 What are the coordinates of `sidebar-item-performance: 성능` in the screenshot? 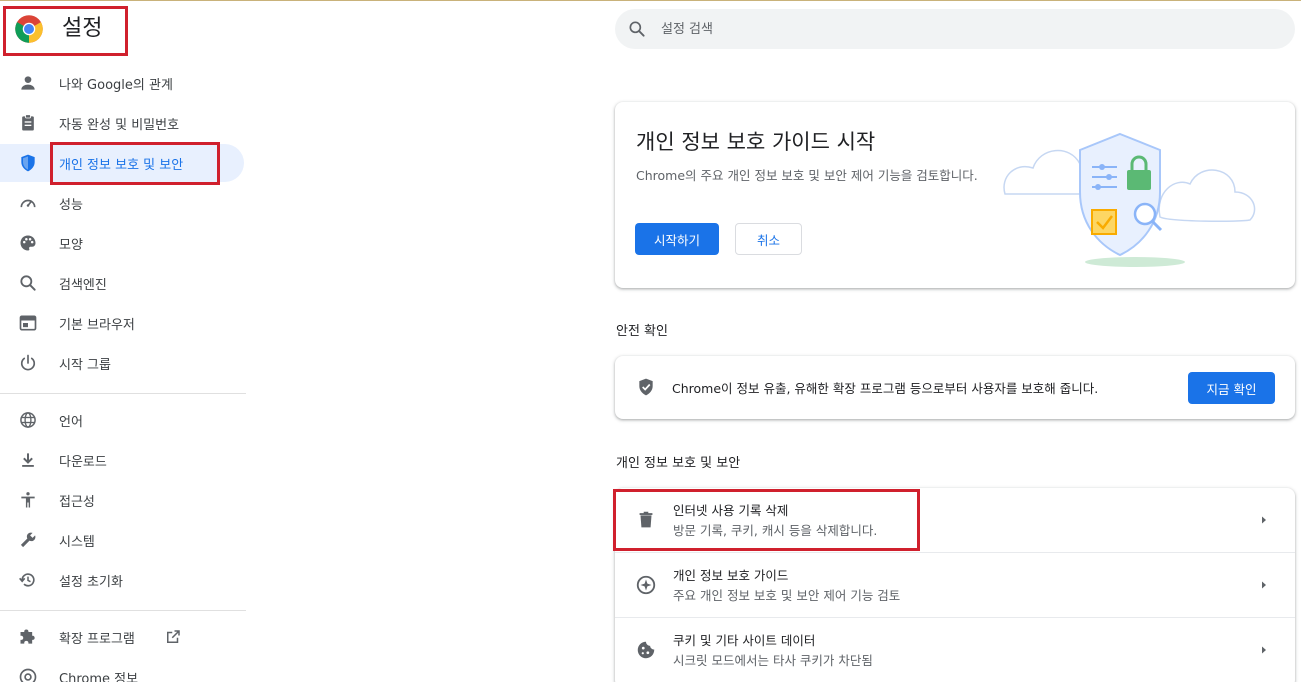 It's located at (122, 203).